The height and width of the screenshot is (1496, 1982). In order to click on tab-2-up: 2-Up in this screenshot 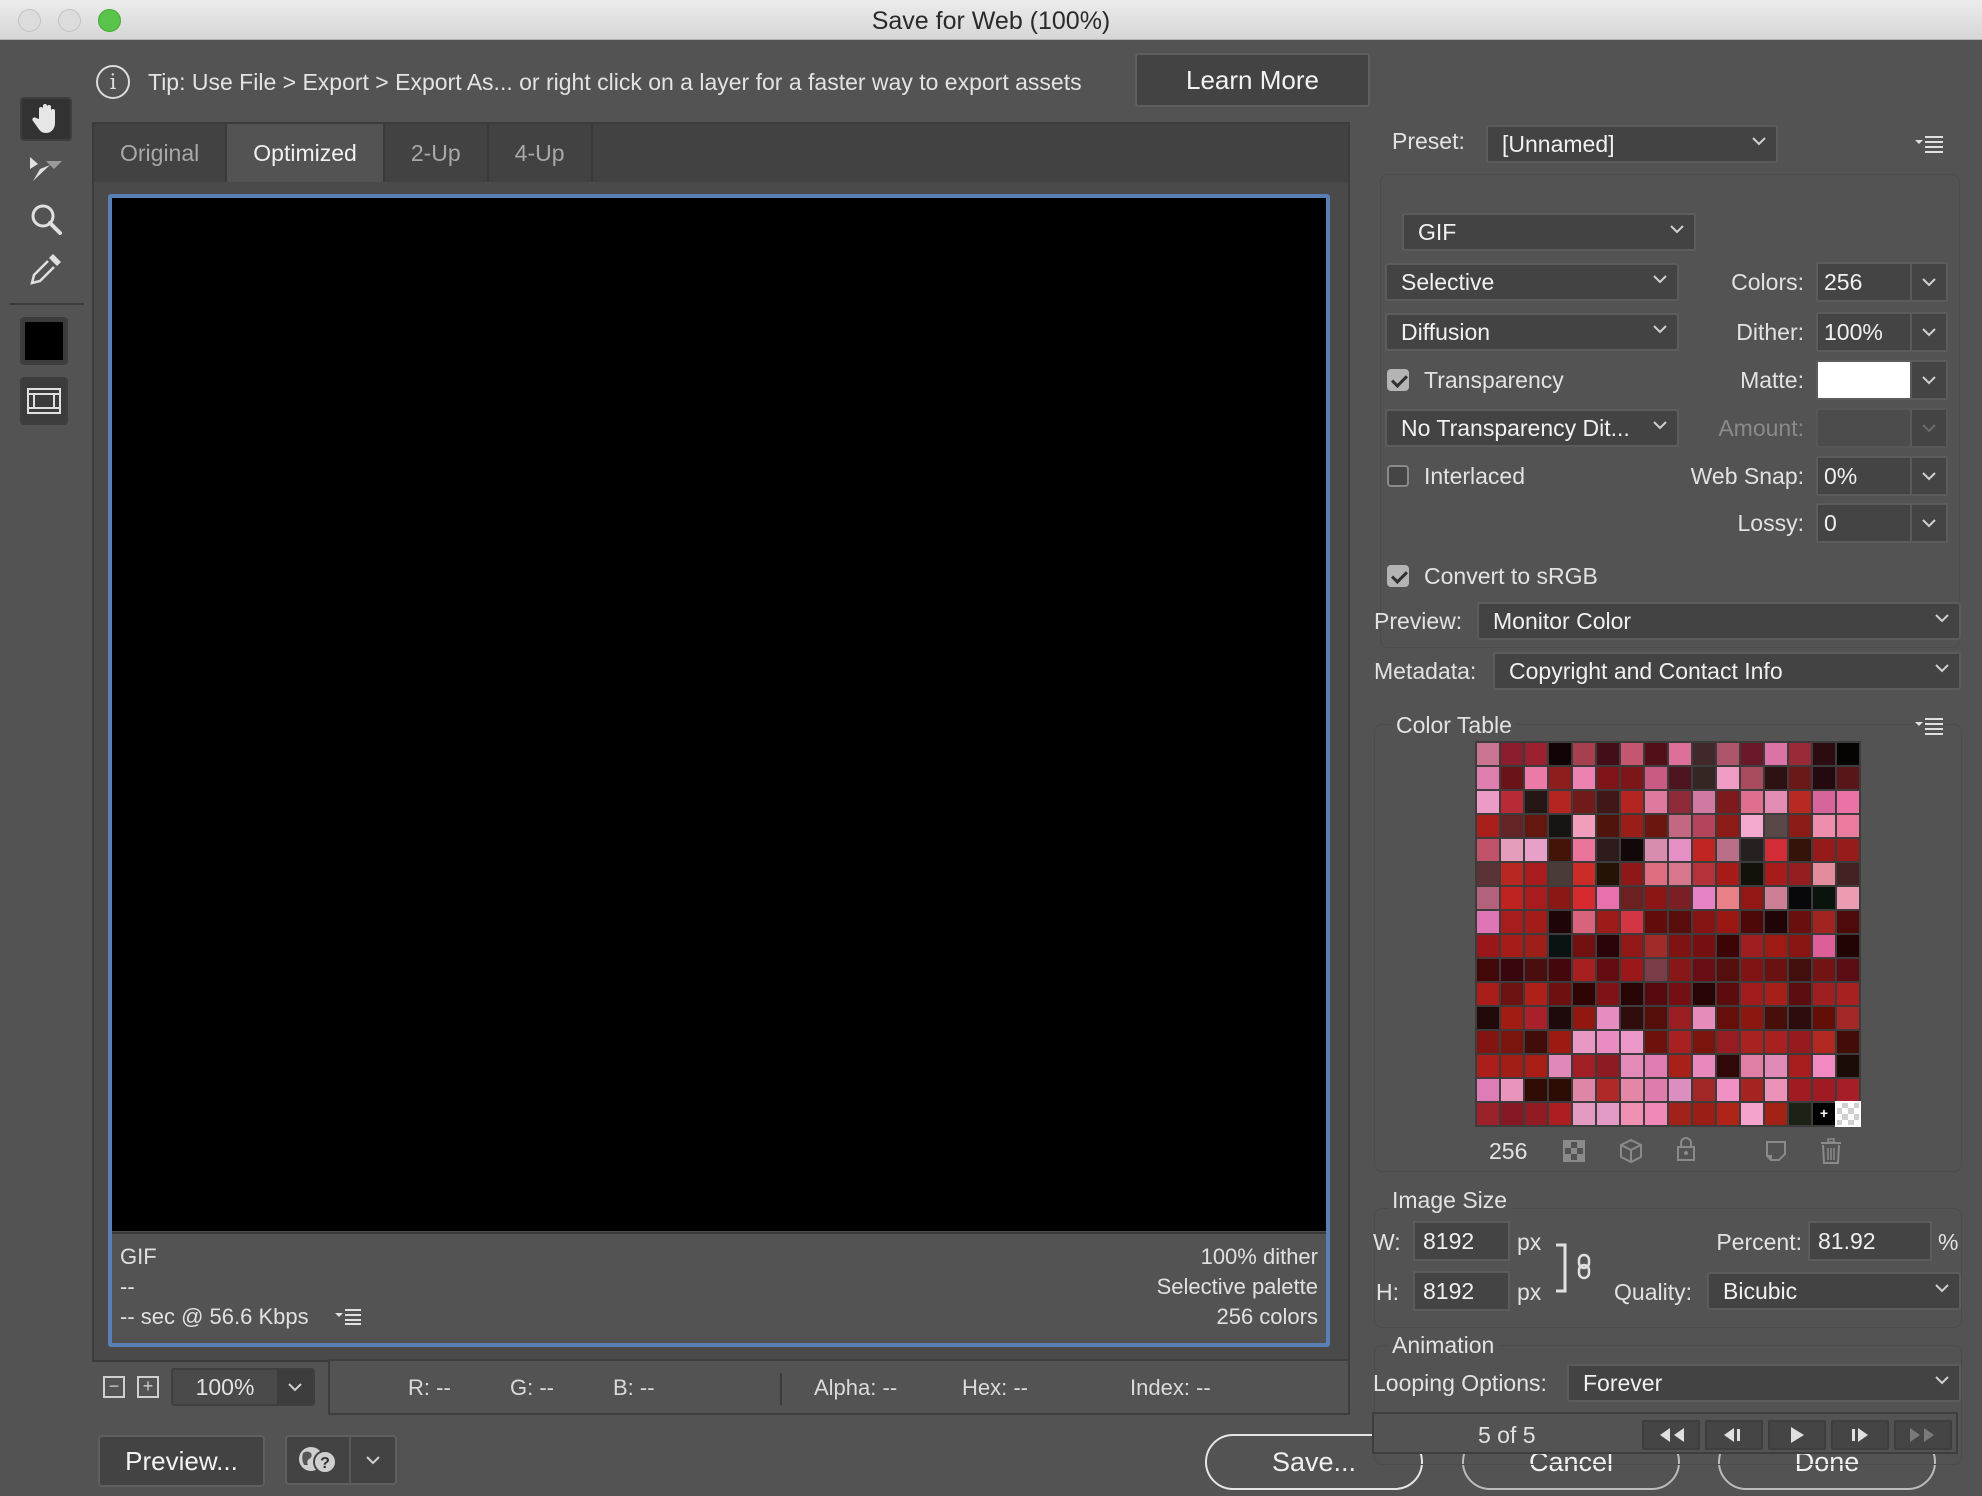, I will do `click(436, 153)`.